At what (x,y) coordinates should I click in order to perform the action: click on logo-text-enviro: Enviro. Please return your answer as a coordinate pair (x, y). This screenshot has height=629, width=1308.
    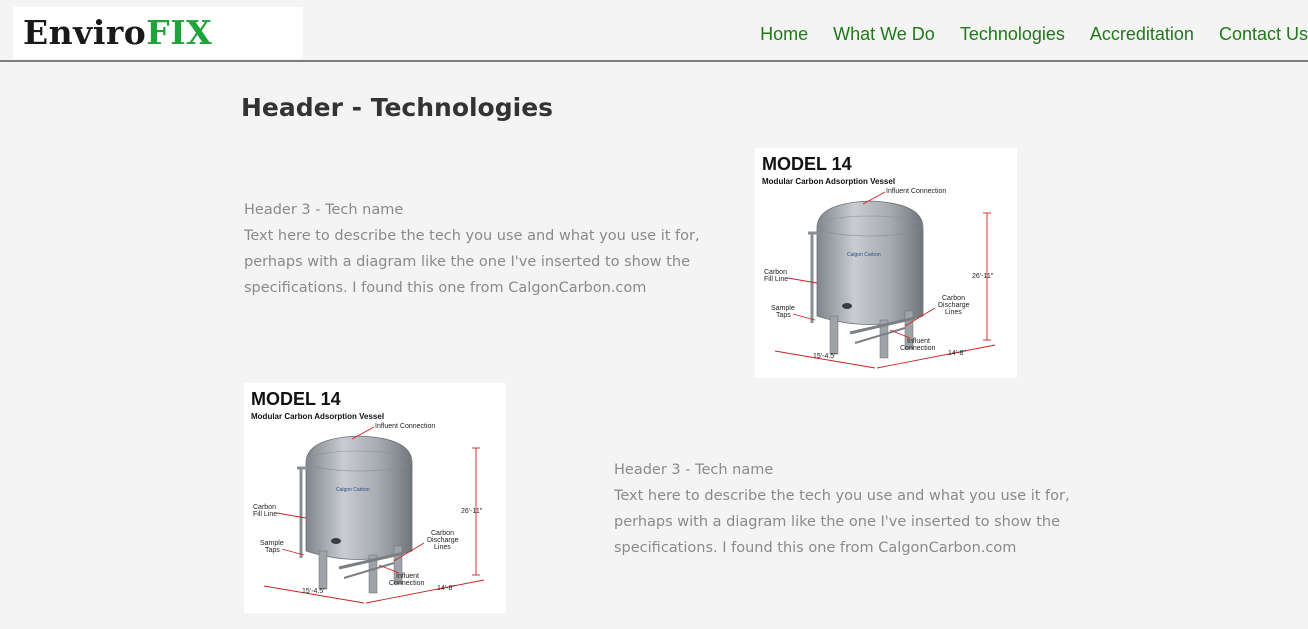
    Looking at the image, I should click on (85, 32).